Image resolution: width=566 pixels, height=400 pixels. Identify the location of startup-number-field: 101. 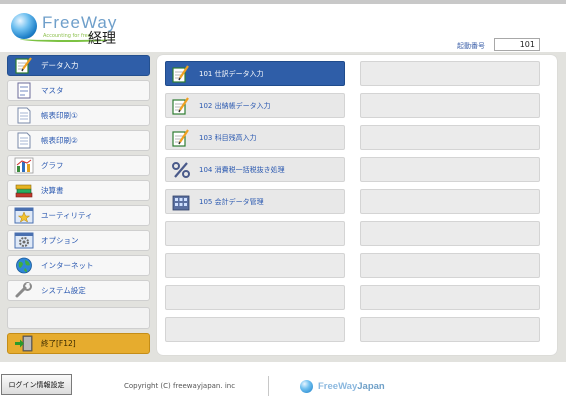
(517, 44).